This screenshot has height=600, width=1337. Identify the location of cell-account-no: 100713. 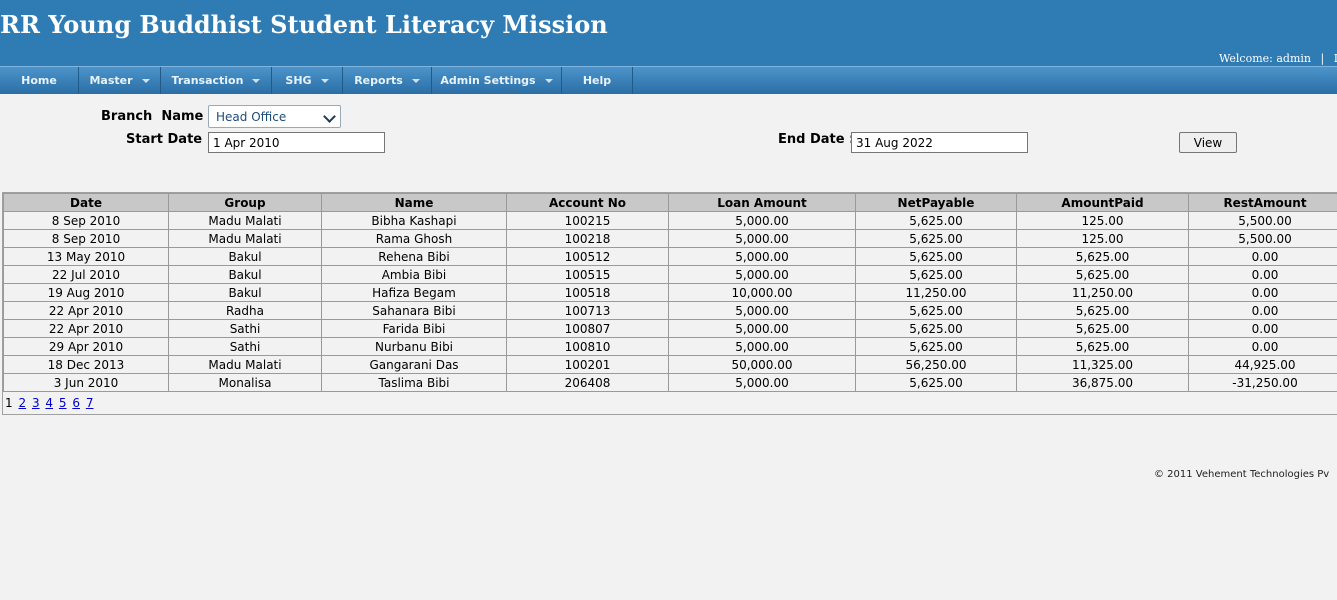
(587, 310).